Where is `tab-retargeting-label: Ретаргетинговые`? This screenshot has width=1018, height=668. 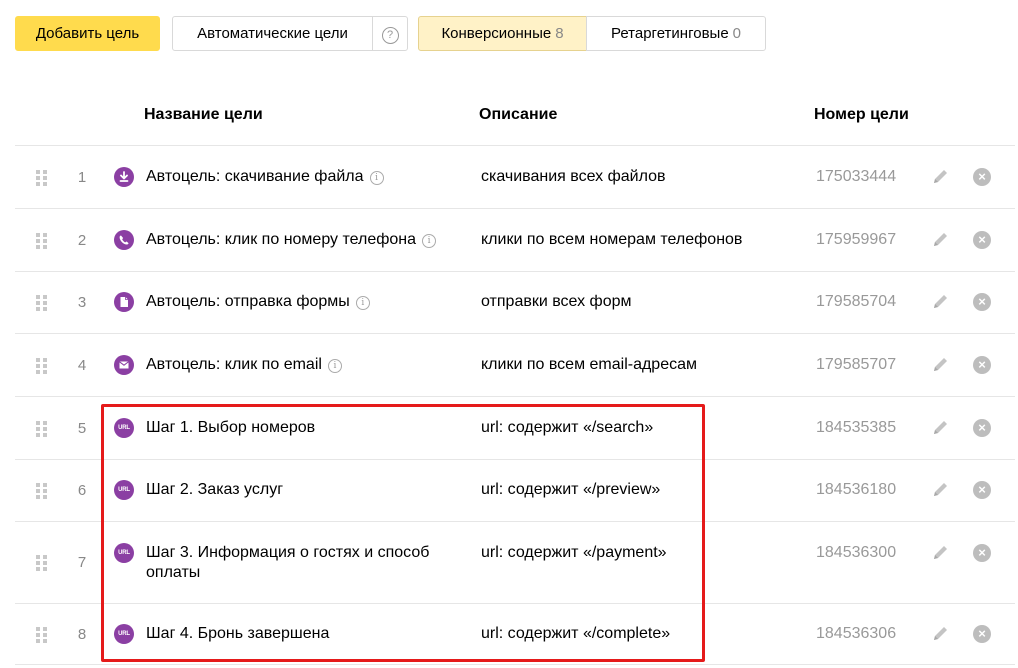 tab-retargeting-label: Ретаргетинговые is located at coordinates (669, 33).